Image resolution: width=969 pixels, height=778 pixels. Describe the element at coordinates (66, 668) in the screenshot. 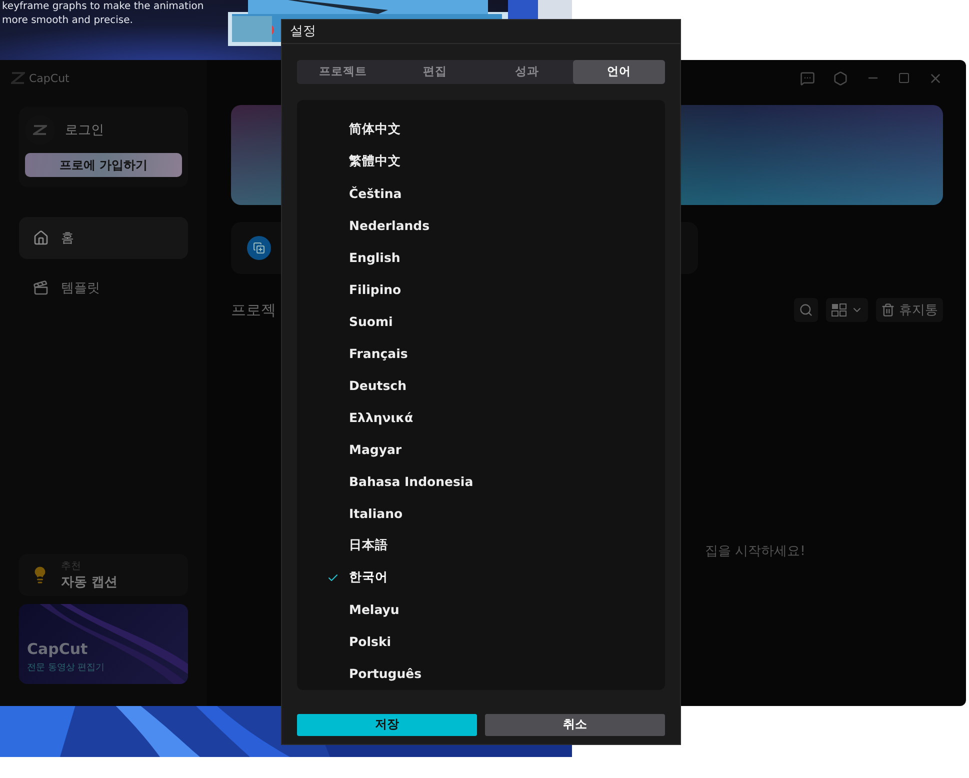

I see `promo-subtitle: 전문 동영상 편집기` at that location.